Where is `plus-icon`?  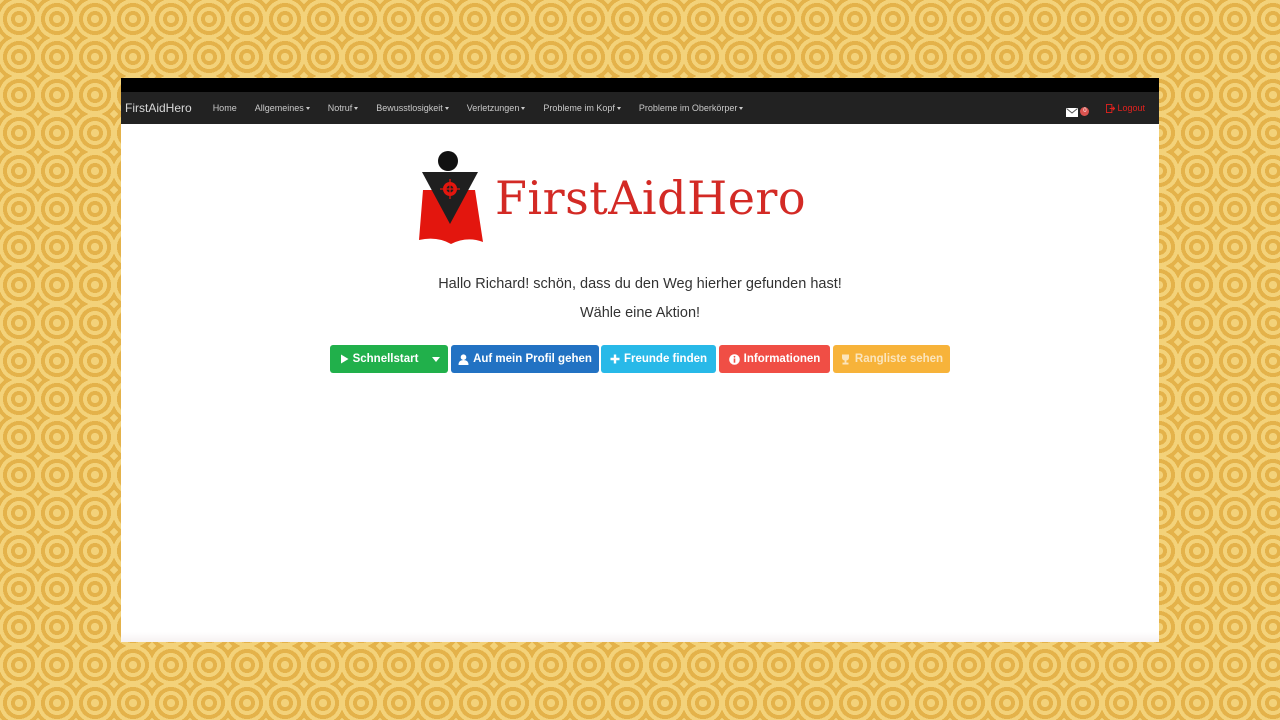 plus-icon is located at coordinates (615, 359).